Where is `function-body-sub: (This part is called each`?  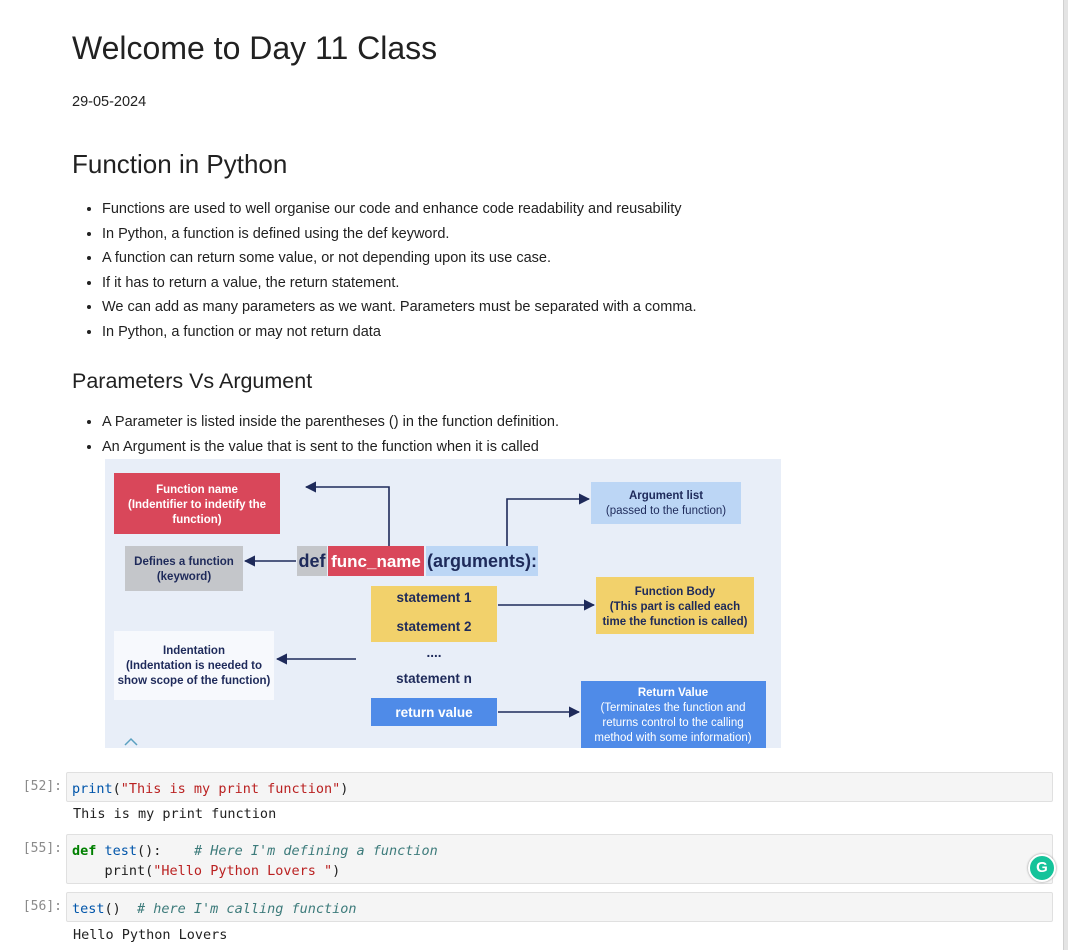
function-body-sub: (This part is called each is located at coordinates (675, 607).